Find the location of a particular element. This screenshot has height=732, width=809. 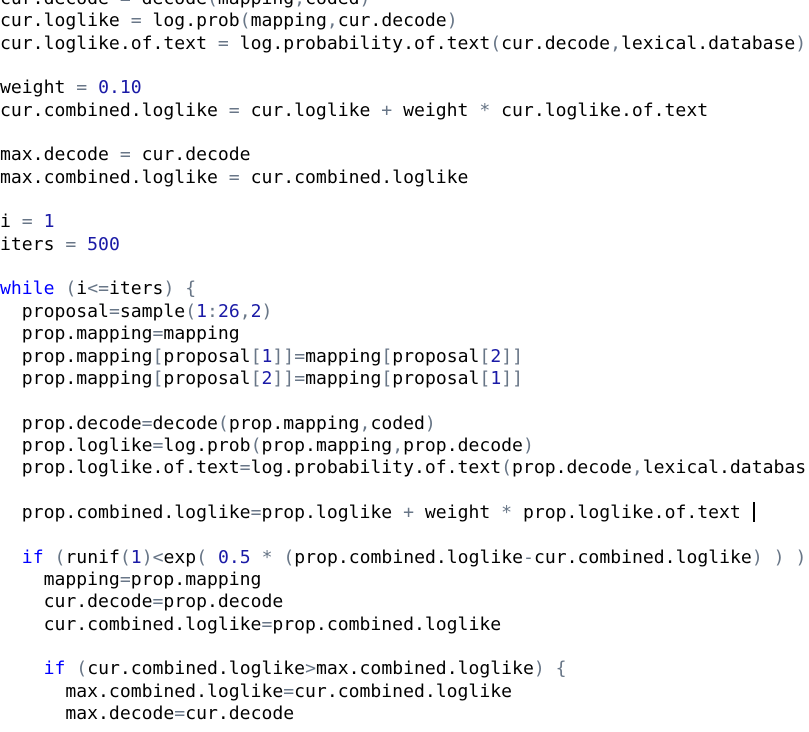

code-line: max.decode=cur.decode is located at coordinates (404, 714).